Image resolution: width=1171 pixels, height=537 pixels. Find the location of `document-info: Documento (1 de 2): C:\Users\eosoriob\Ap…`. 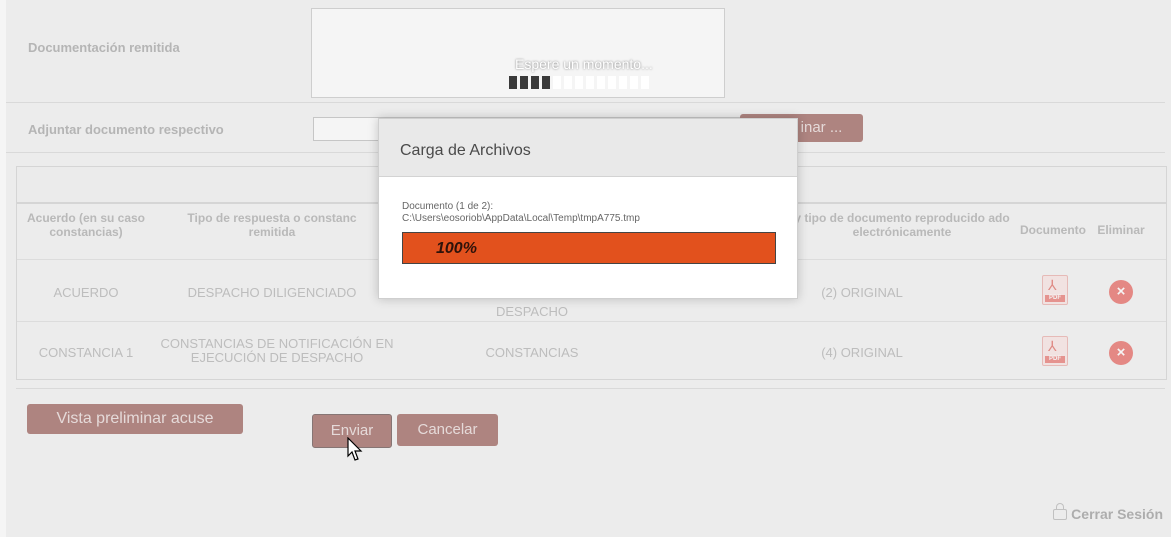

document-info: Documento (1 de 2): C:\Users\eosoriob\Ap… is located at coordinates (521, 213).